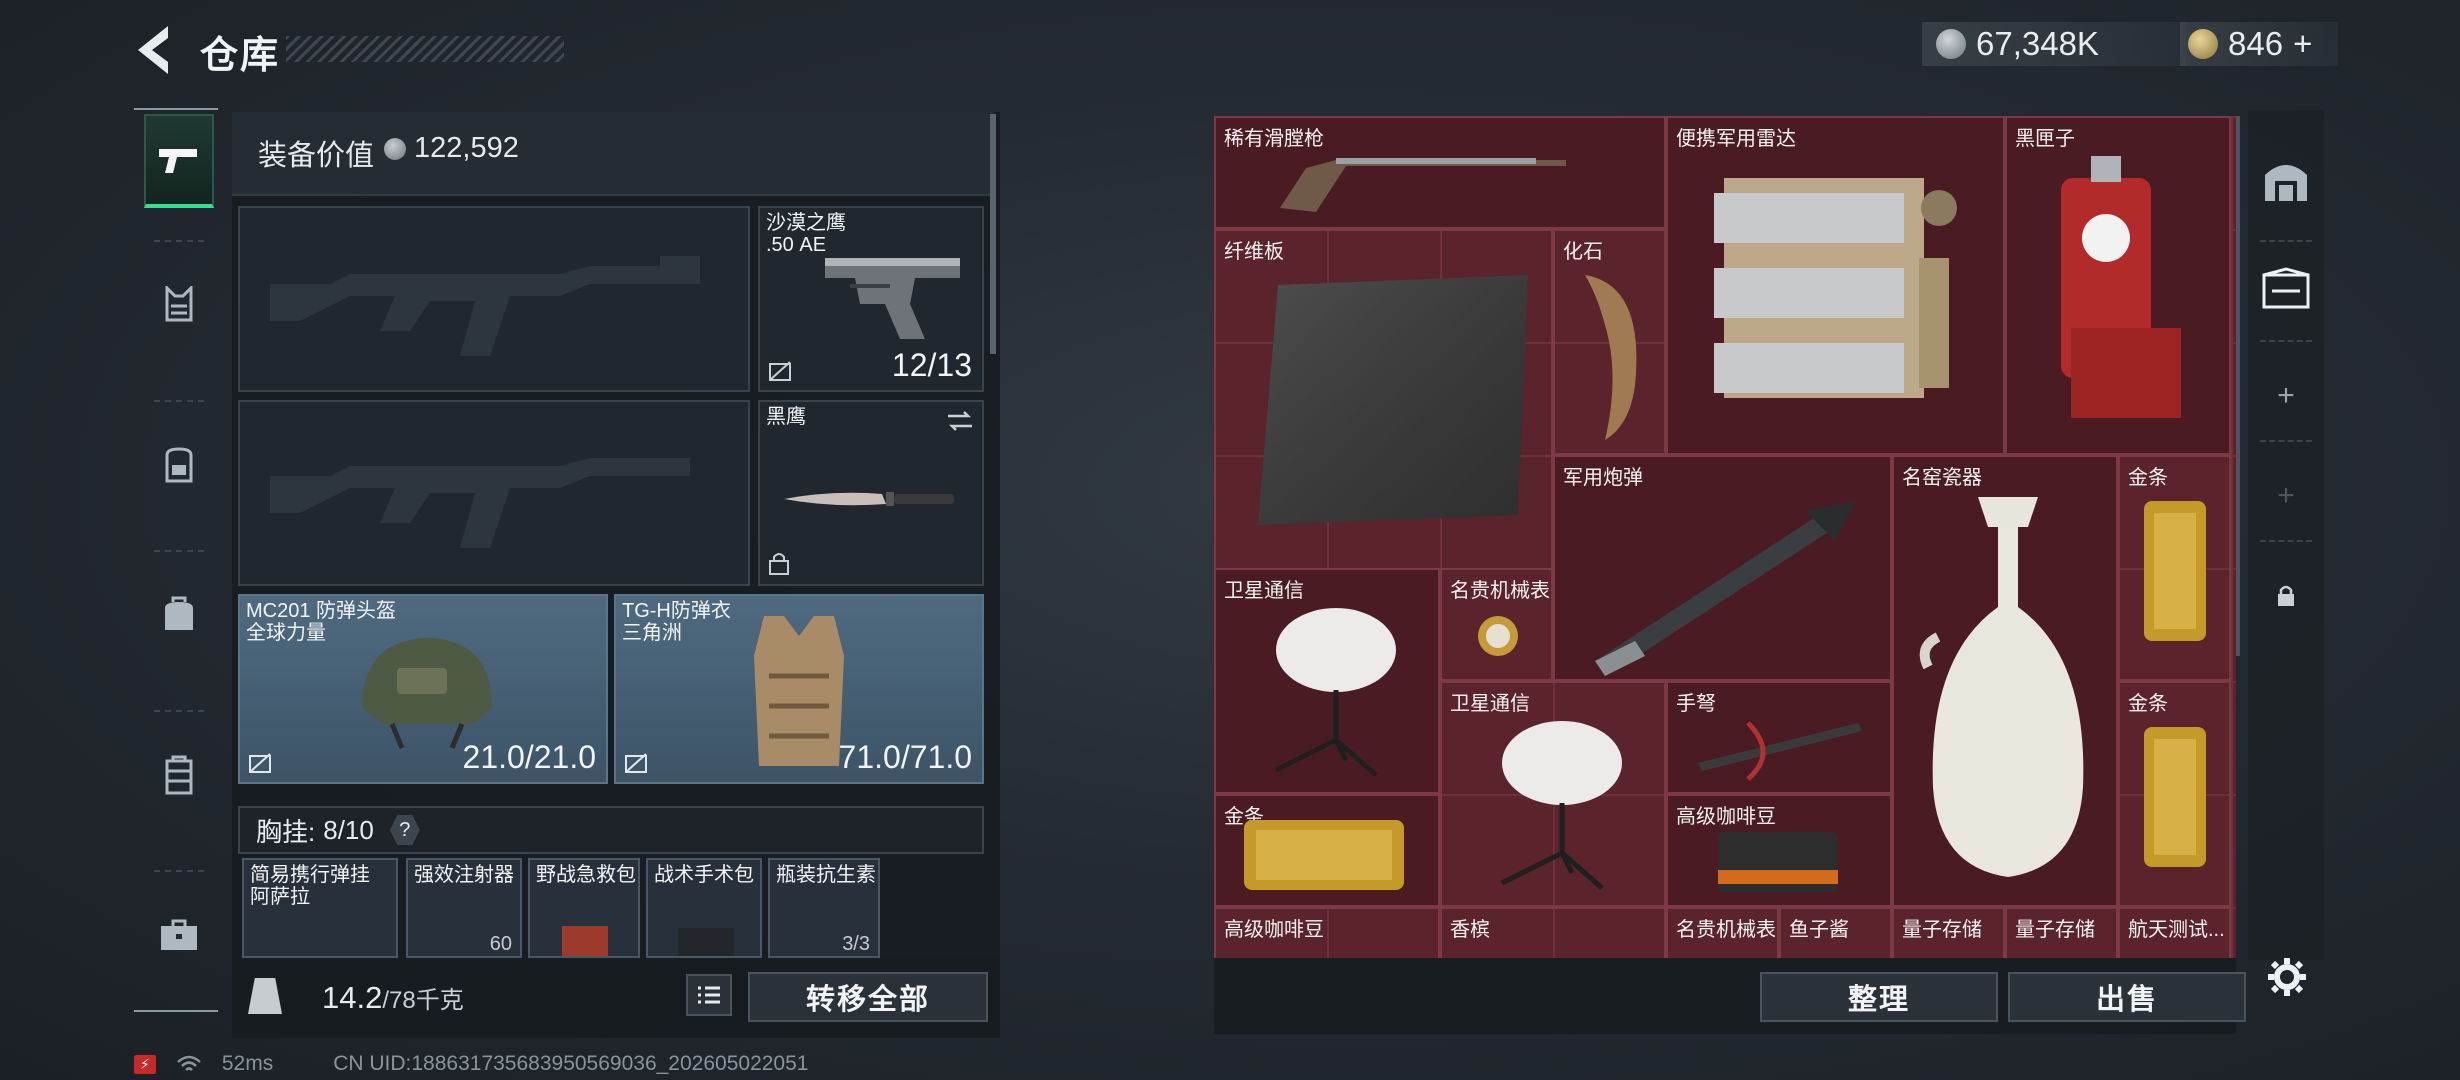 The height and width of the screenshot is (1080, 2460). Describe the element at coordinates (240, 56) in the screenshot. I see `page-title: 仓库` at that location.